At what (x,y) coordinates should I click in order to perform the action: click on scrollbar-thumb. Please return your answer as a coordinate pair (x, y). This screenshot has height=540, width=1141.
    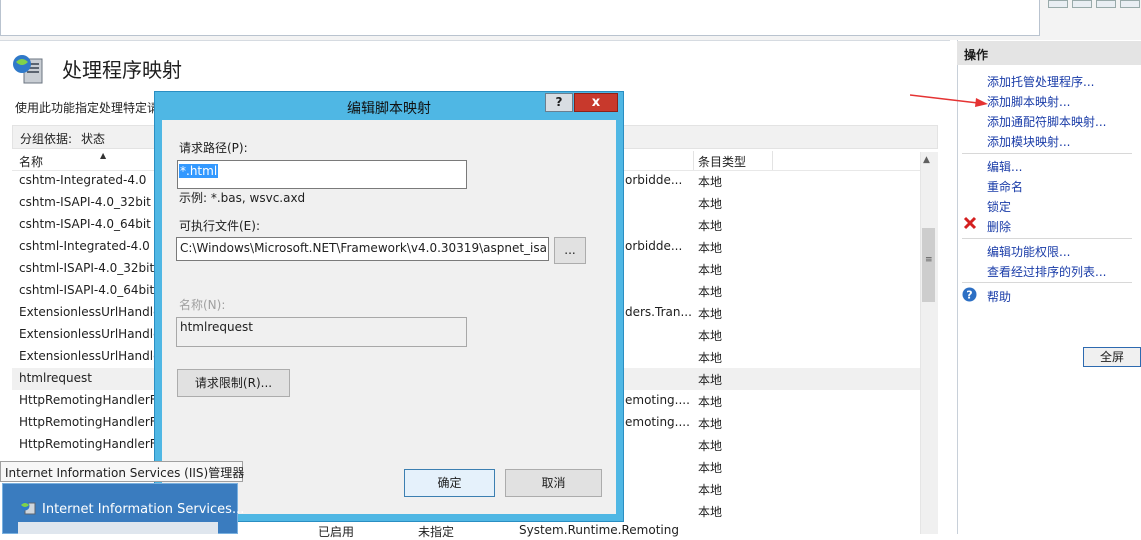
    Looking at the image, I should click on (928, 265).